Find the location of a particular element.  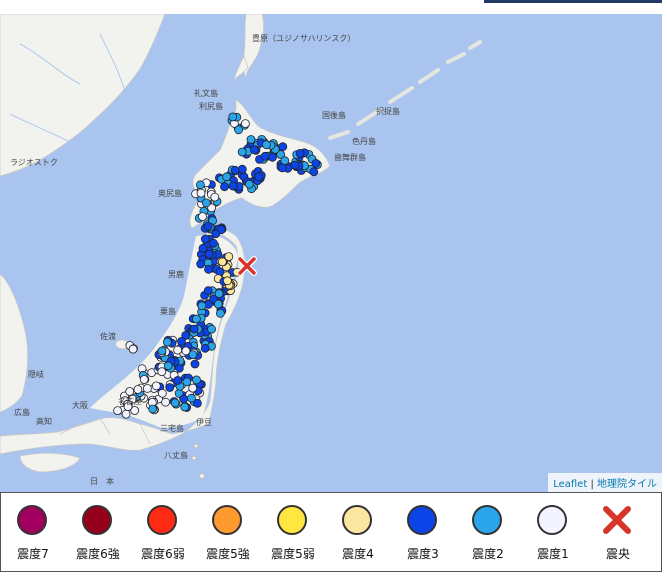

legend-label: 震央 is located at coordinates (617, 554).